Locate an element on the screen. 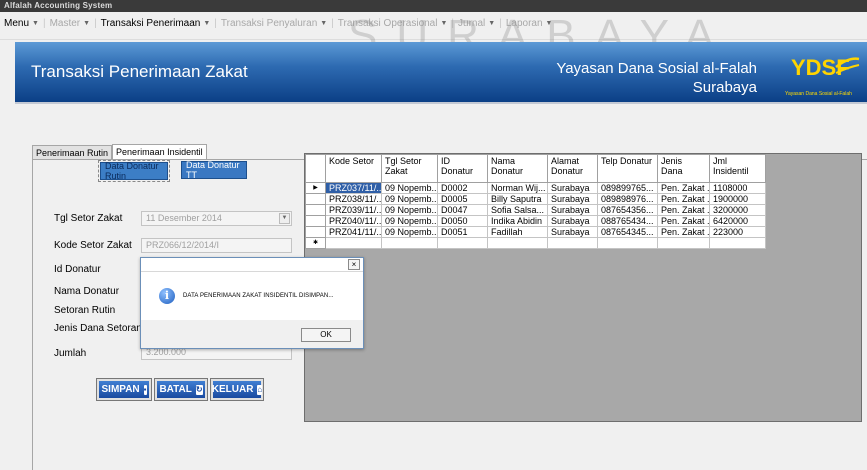 This screenshot has height=470, width=867. table-cell: D0005 is located at coordinates (462, 199).